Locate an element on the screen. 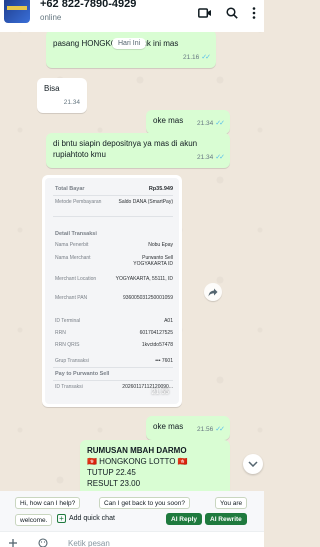 The height and width of the screenshot is (547, 320). message-bubble-incoming: Bisa 21.34 is located at coordinates (62, 95).